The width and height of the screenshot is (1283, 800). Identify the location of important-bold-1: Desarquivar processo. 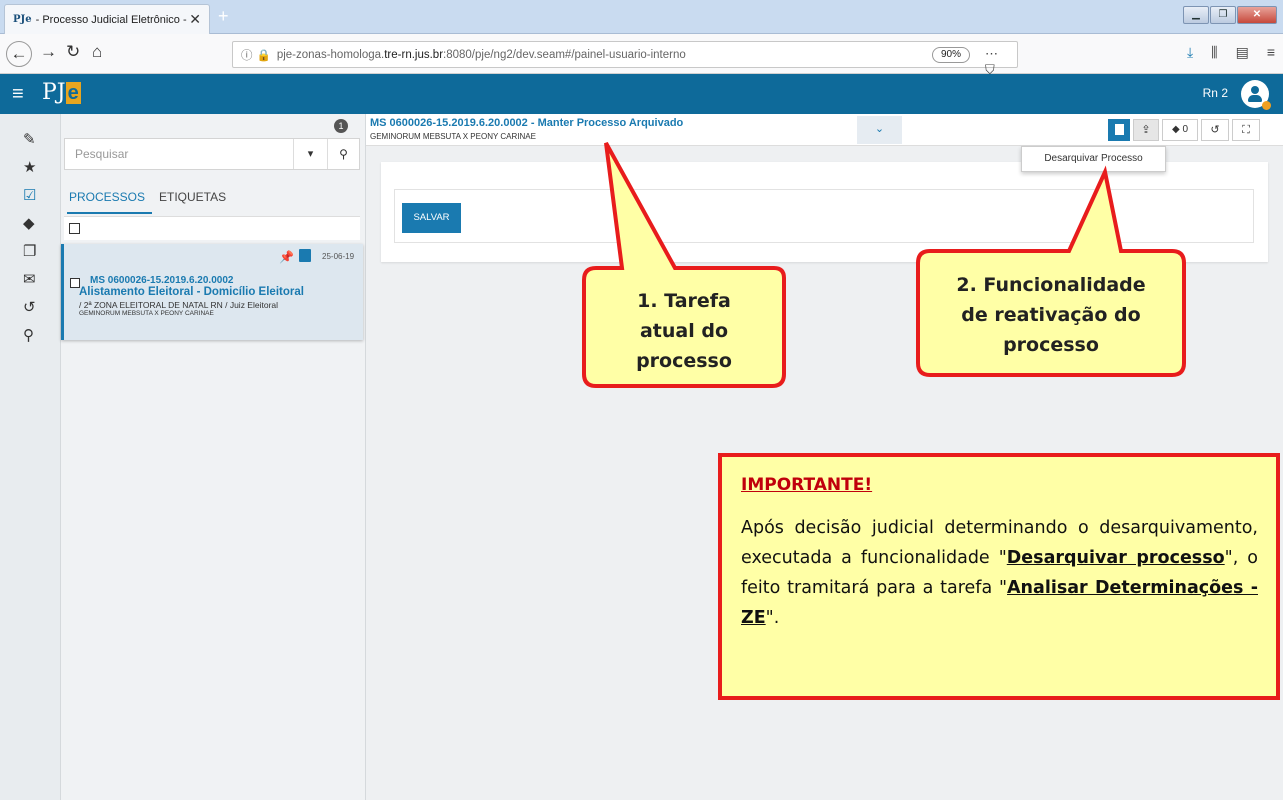
(1115, 558).